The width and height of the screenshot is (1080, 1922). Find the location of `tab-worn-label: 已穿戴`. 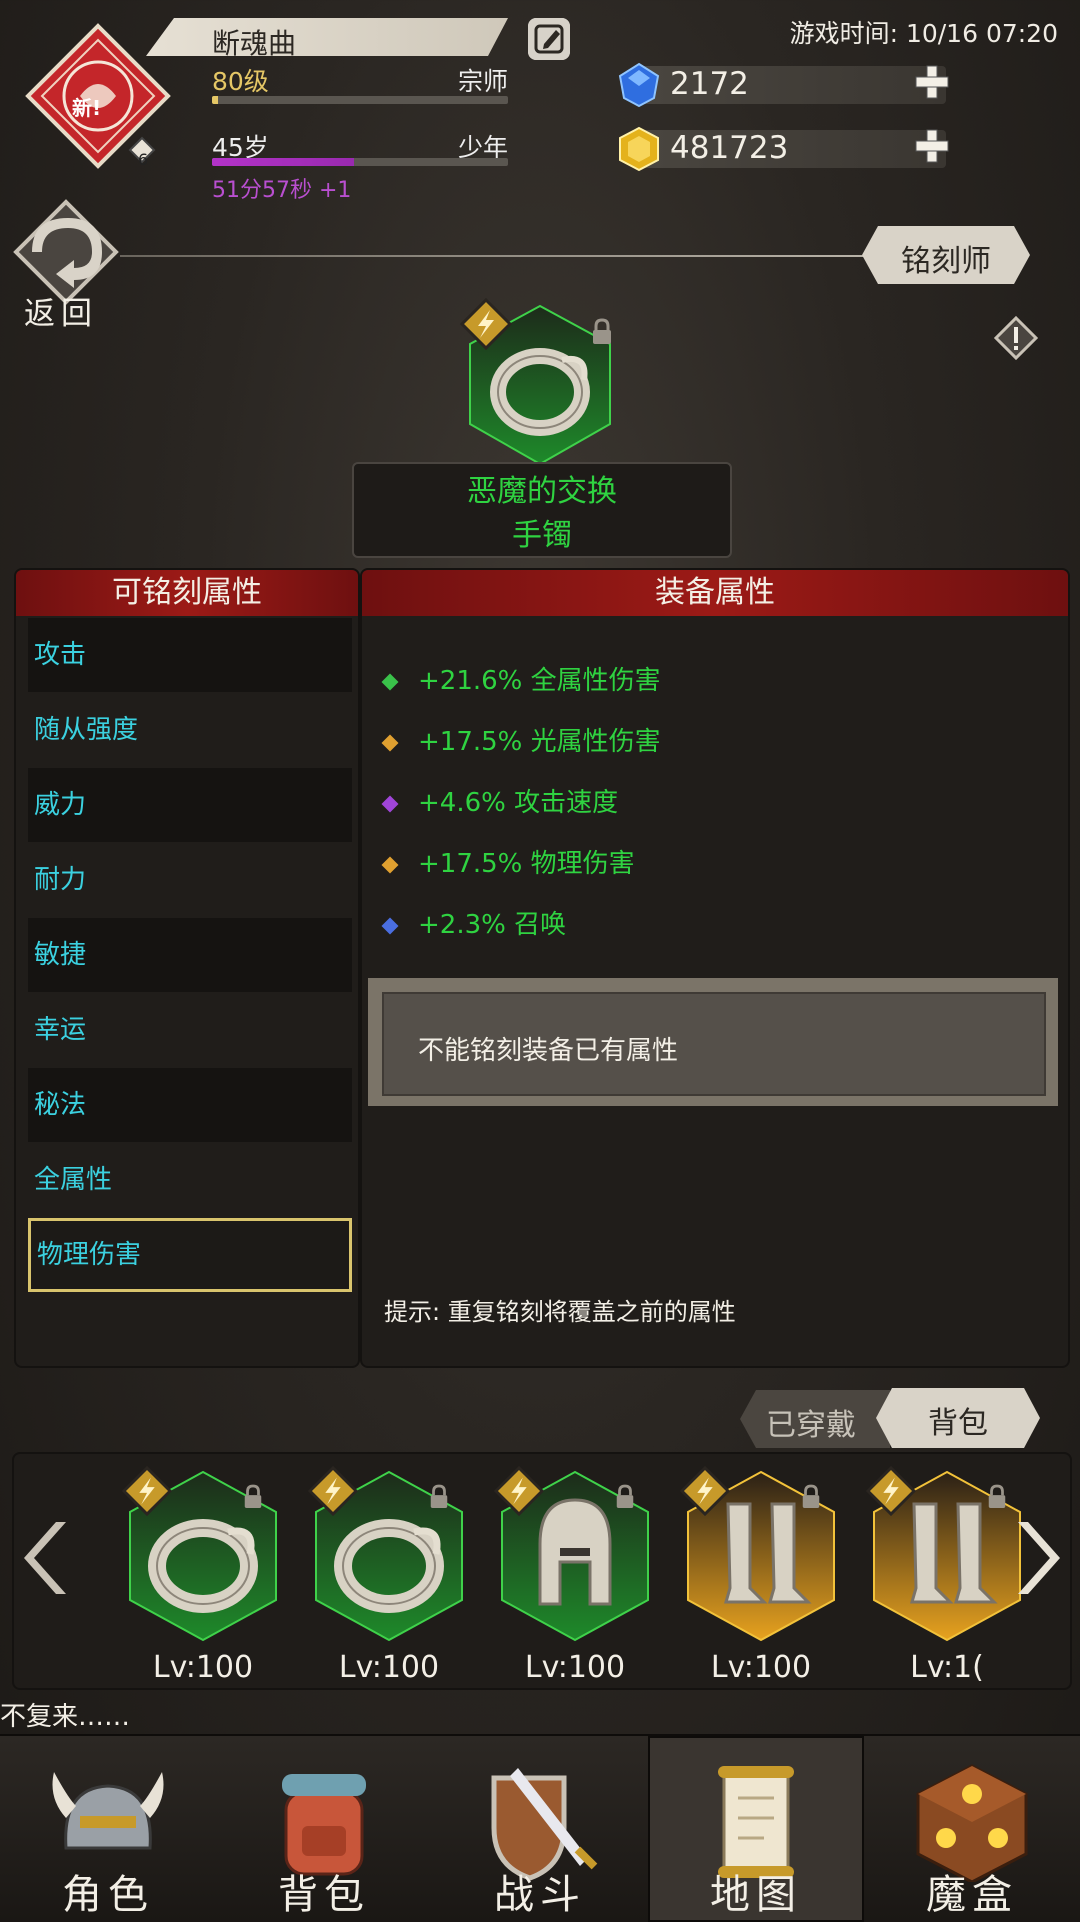

tab-worn-label: 已穿戴 is located at coordinates (811, 1422).